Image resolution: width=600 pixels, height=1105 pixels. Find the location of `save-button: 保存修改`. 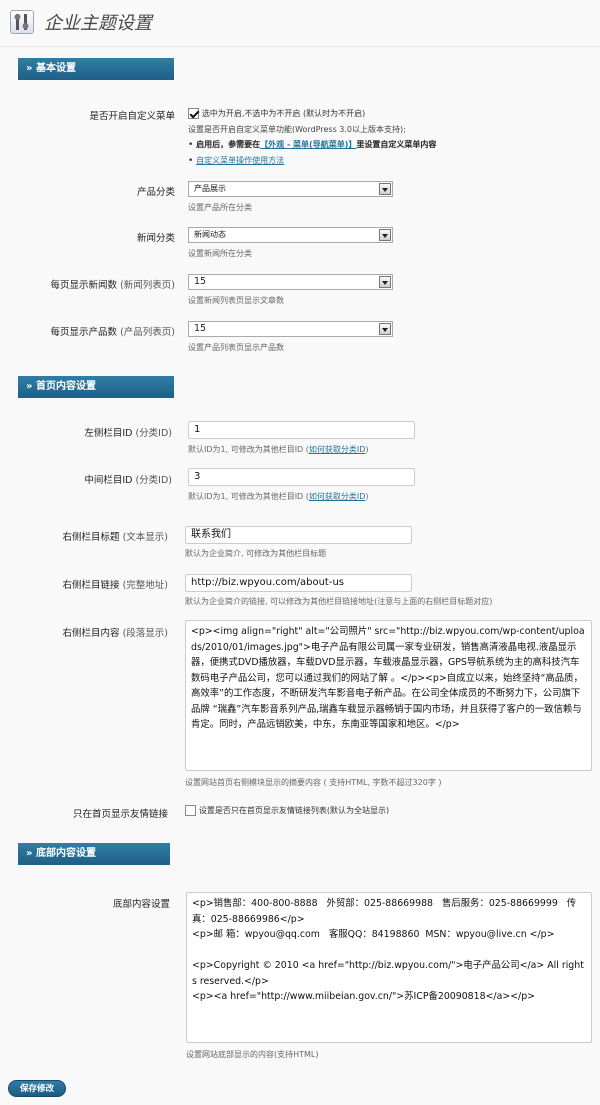

save-button: 保存修改 is located at coordinates (37, 1088).